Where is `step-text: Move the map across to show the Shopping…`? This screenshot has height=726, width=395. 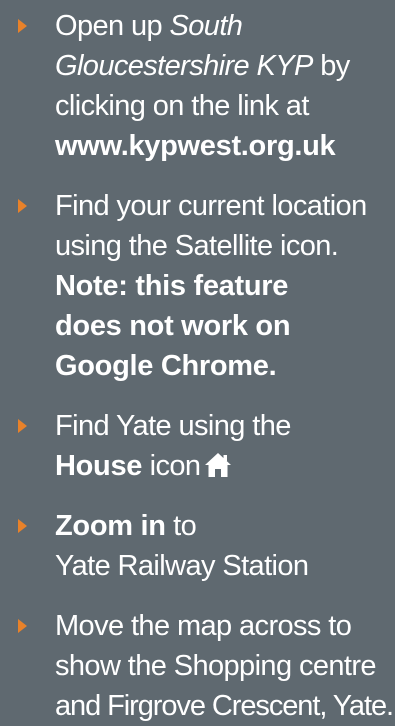 step-text: Move the map across to show the Shopping… is located at coordinates (225, 666).